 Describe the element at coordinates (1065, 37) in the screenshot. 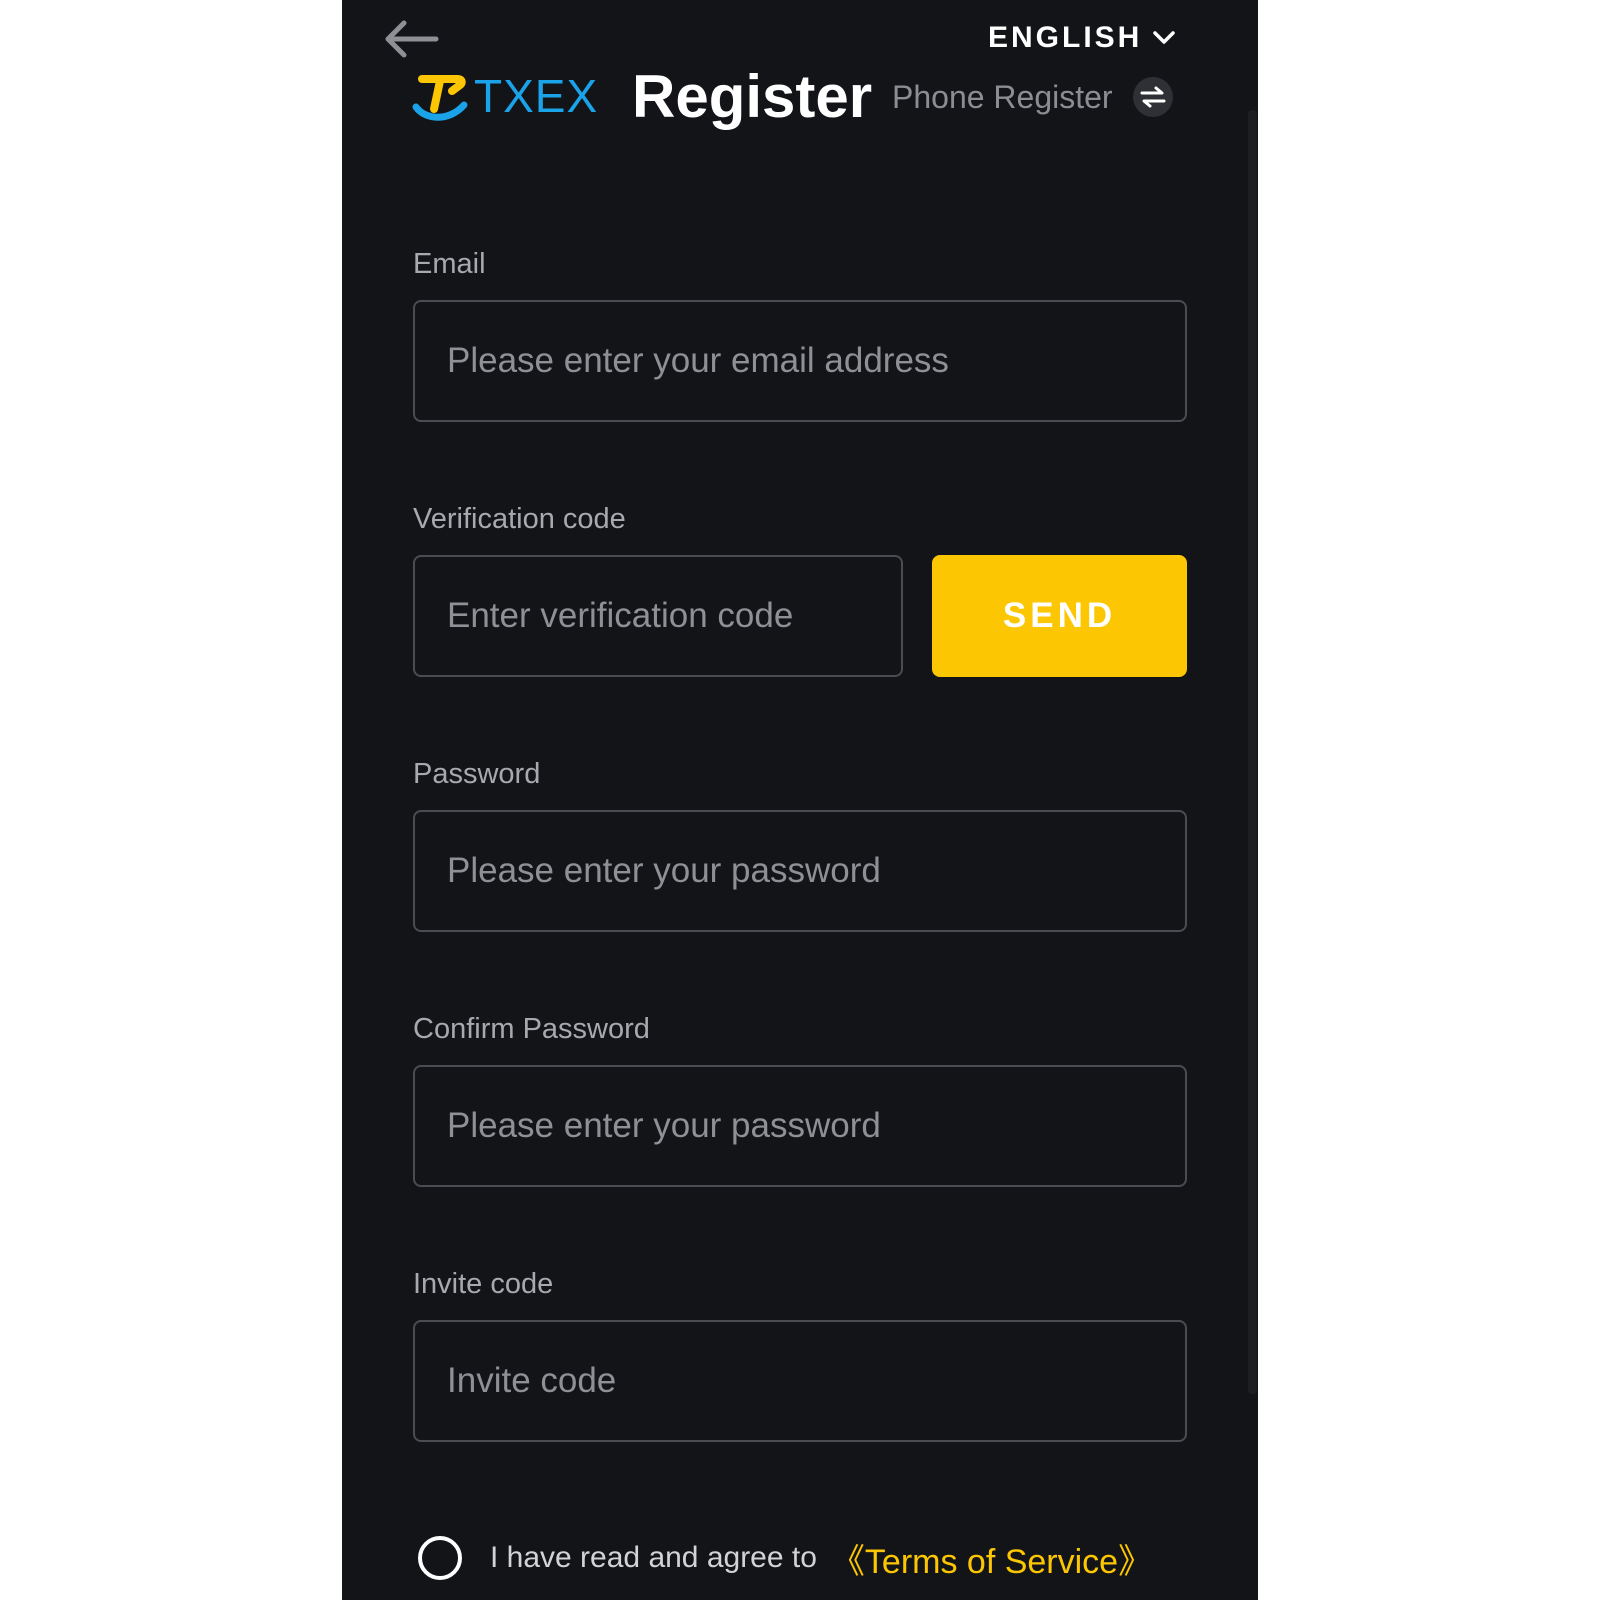

I see `language-label: ENGLISH` at that location.